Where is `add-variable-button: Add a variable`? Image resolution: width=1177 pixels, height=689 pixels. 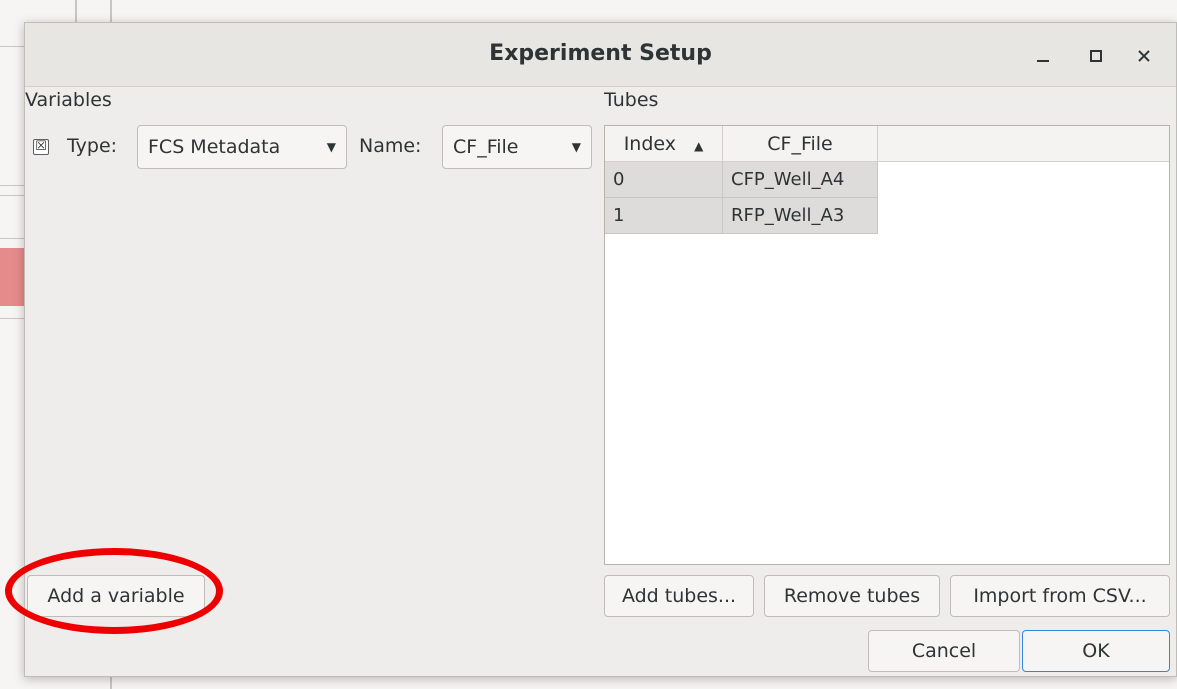
add-variable-button: Add a variable is located at coordinates (116, 596).